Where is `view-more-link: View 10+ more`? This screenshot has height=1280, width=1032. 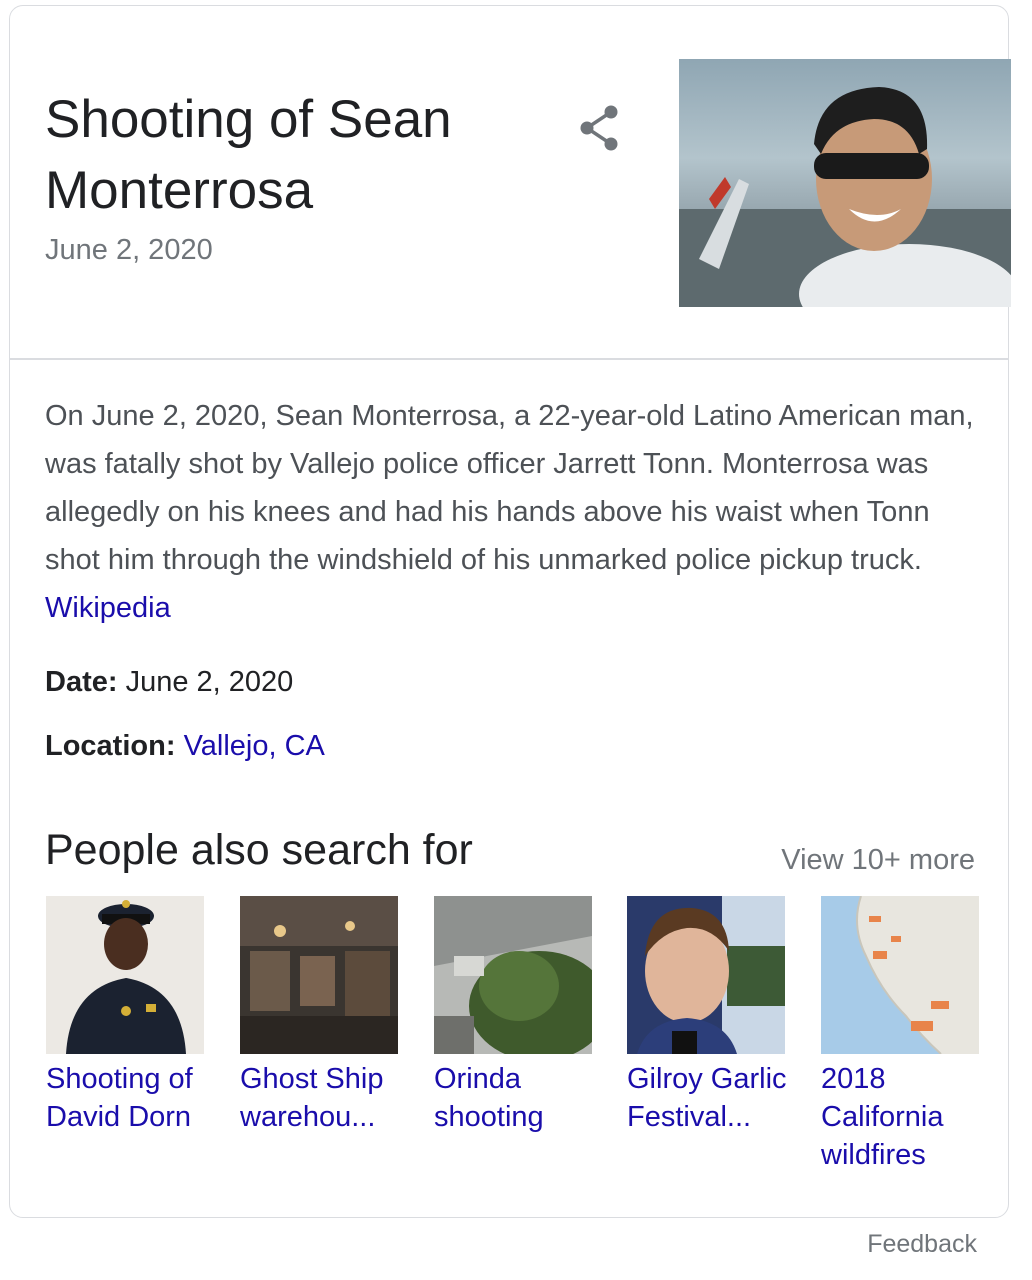
view-more-link: View 10+ more is located at coordinates (878, 860).